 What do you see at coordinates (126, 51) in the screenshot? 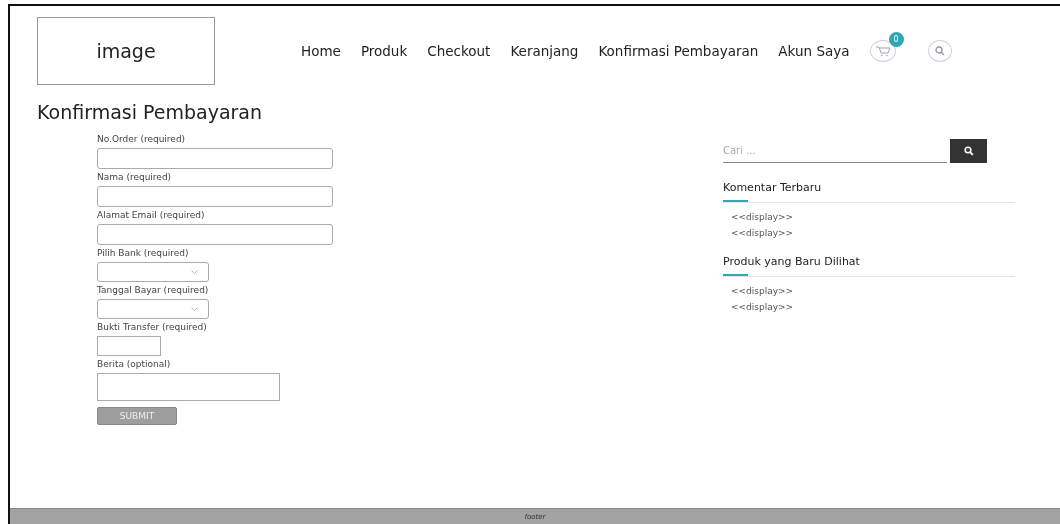
I see `logo-image: image` at bounding box center [126, 51].